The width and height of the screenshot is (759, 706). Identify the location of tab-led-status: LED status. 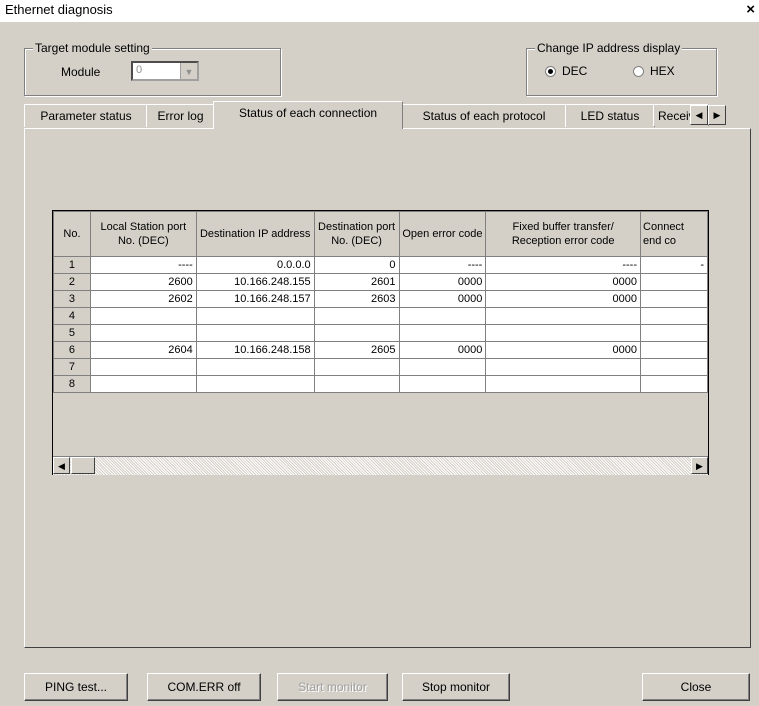
(610, 115).